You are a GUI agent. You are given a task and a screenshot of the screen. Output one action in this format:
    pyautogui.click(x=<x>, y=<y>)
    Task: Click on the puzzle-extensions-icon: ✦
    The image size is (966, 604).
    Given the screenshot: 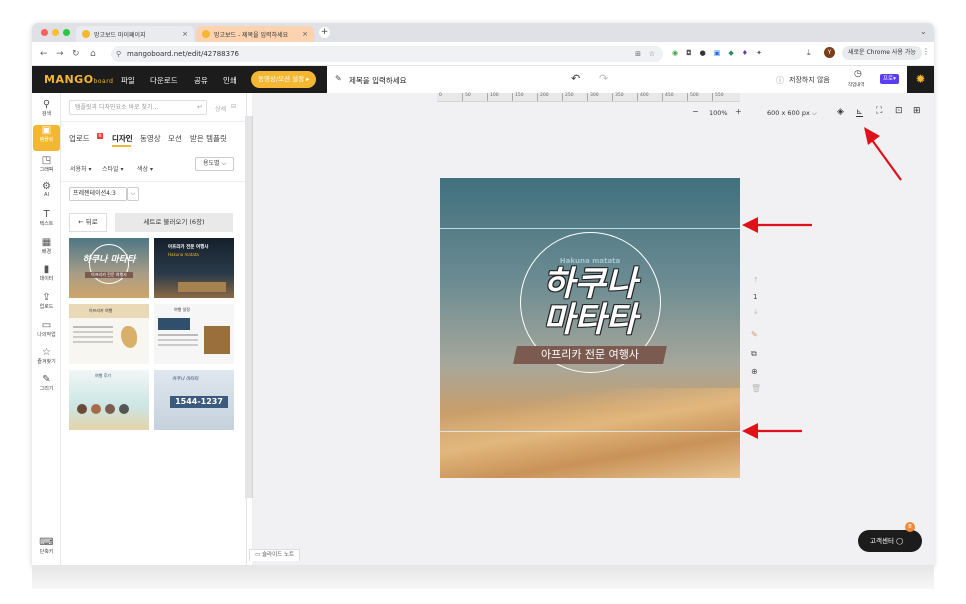 What is the action you would take?
    pyautogui.click(x=759, y=53)
    